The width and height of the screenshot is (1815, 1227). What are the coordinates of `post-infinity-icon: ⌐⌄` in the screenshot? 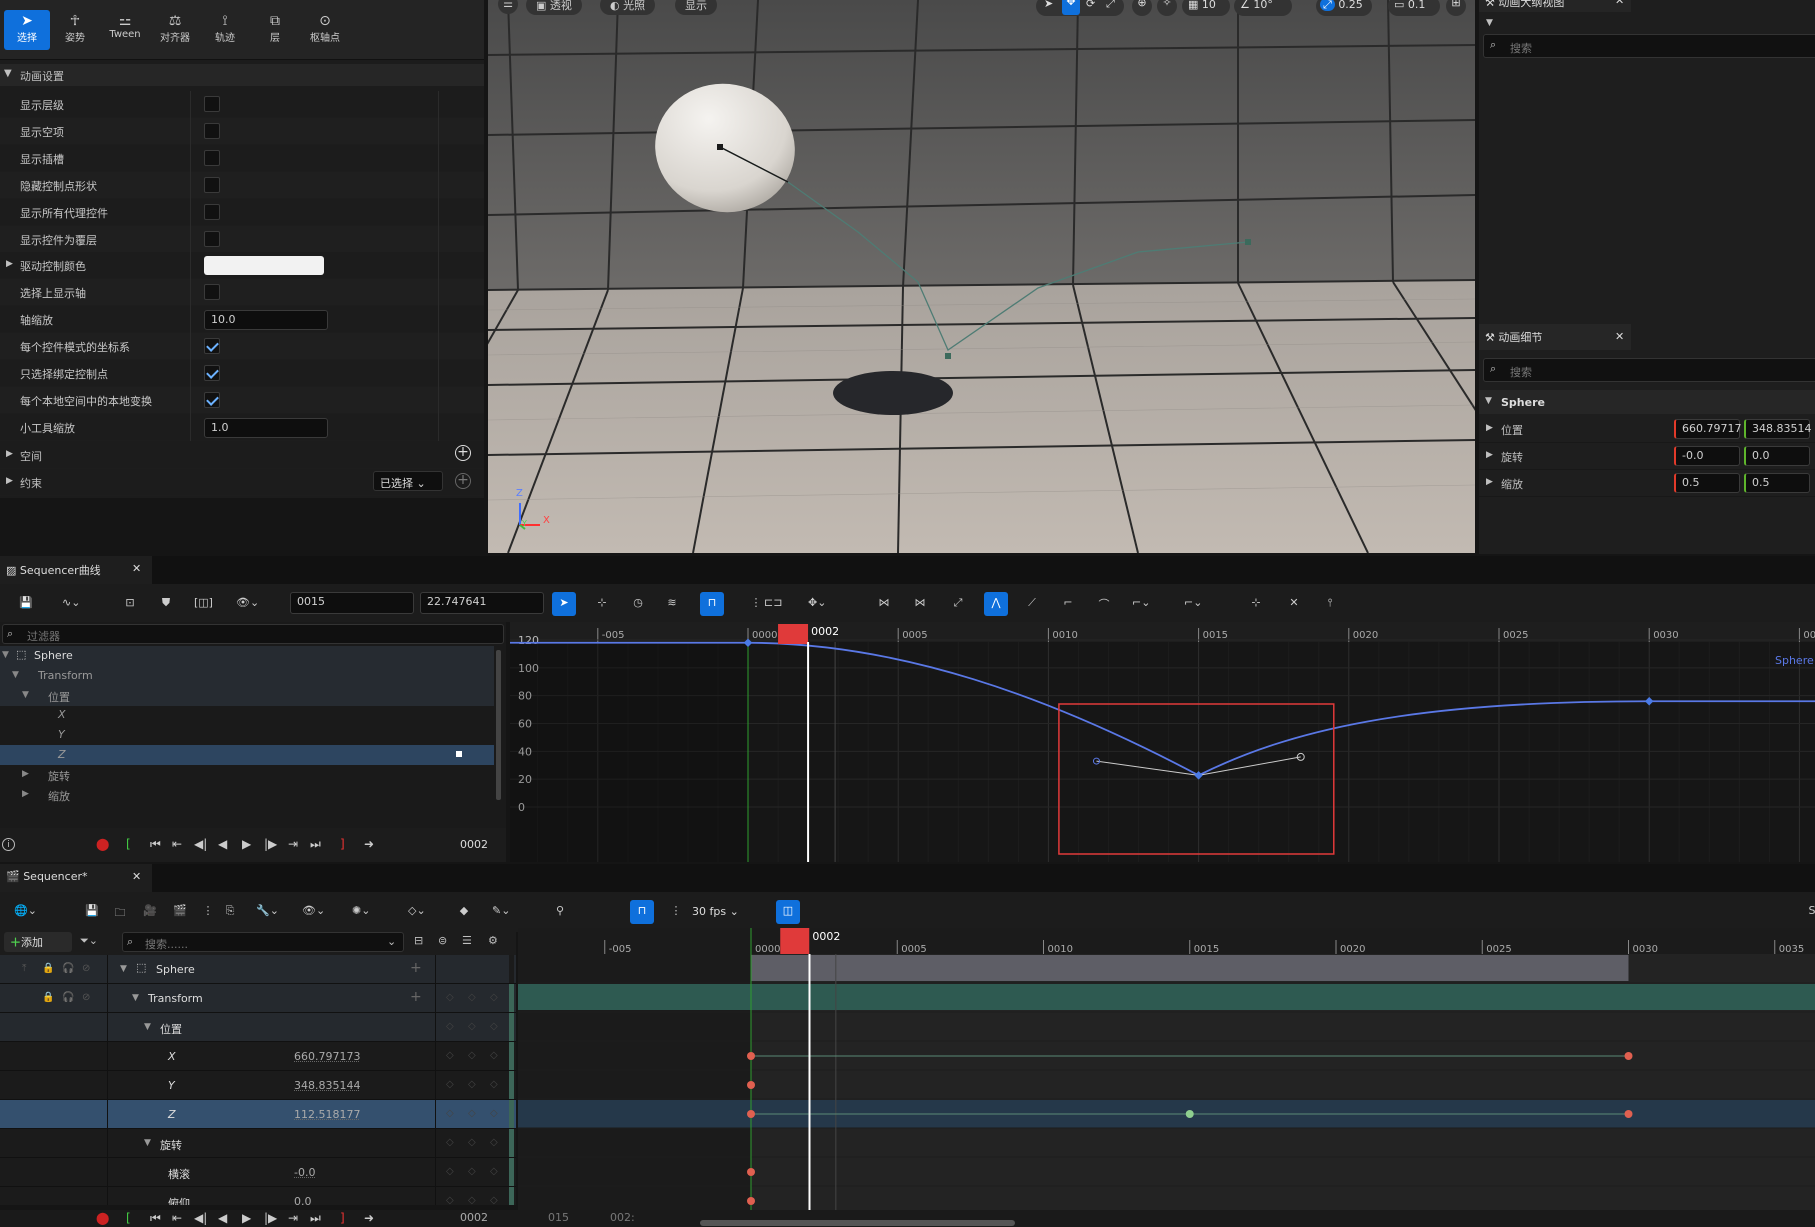 It's located at (1193, 604).